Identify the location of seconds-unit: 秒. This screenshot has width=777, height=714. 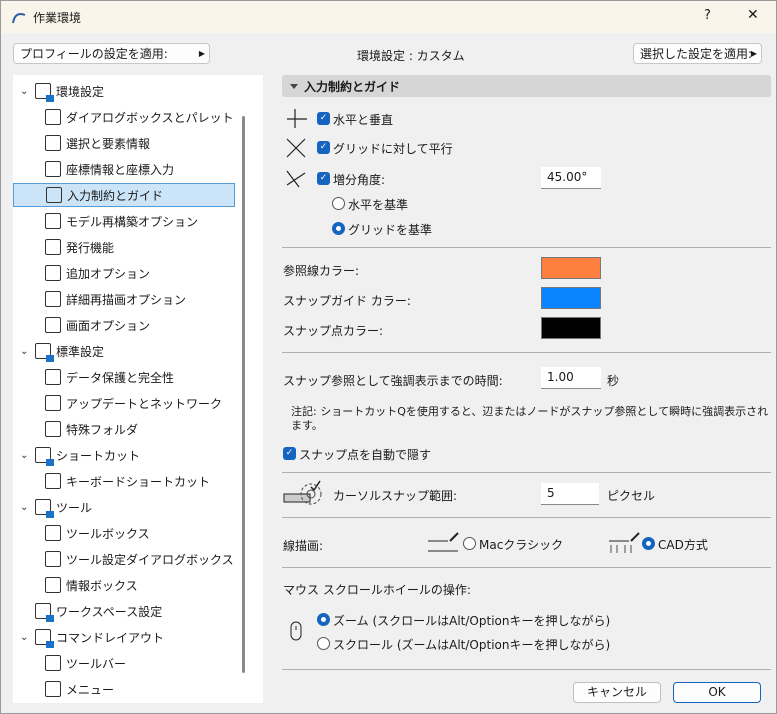
(613, 381).